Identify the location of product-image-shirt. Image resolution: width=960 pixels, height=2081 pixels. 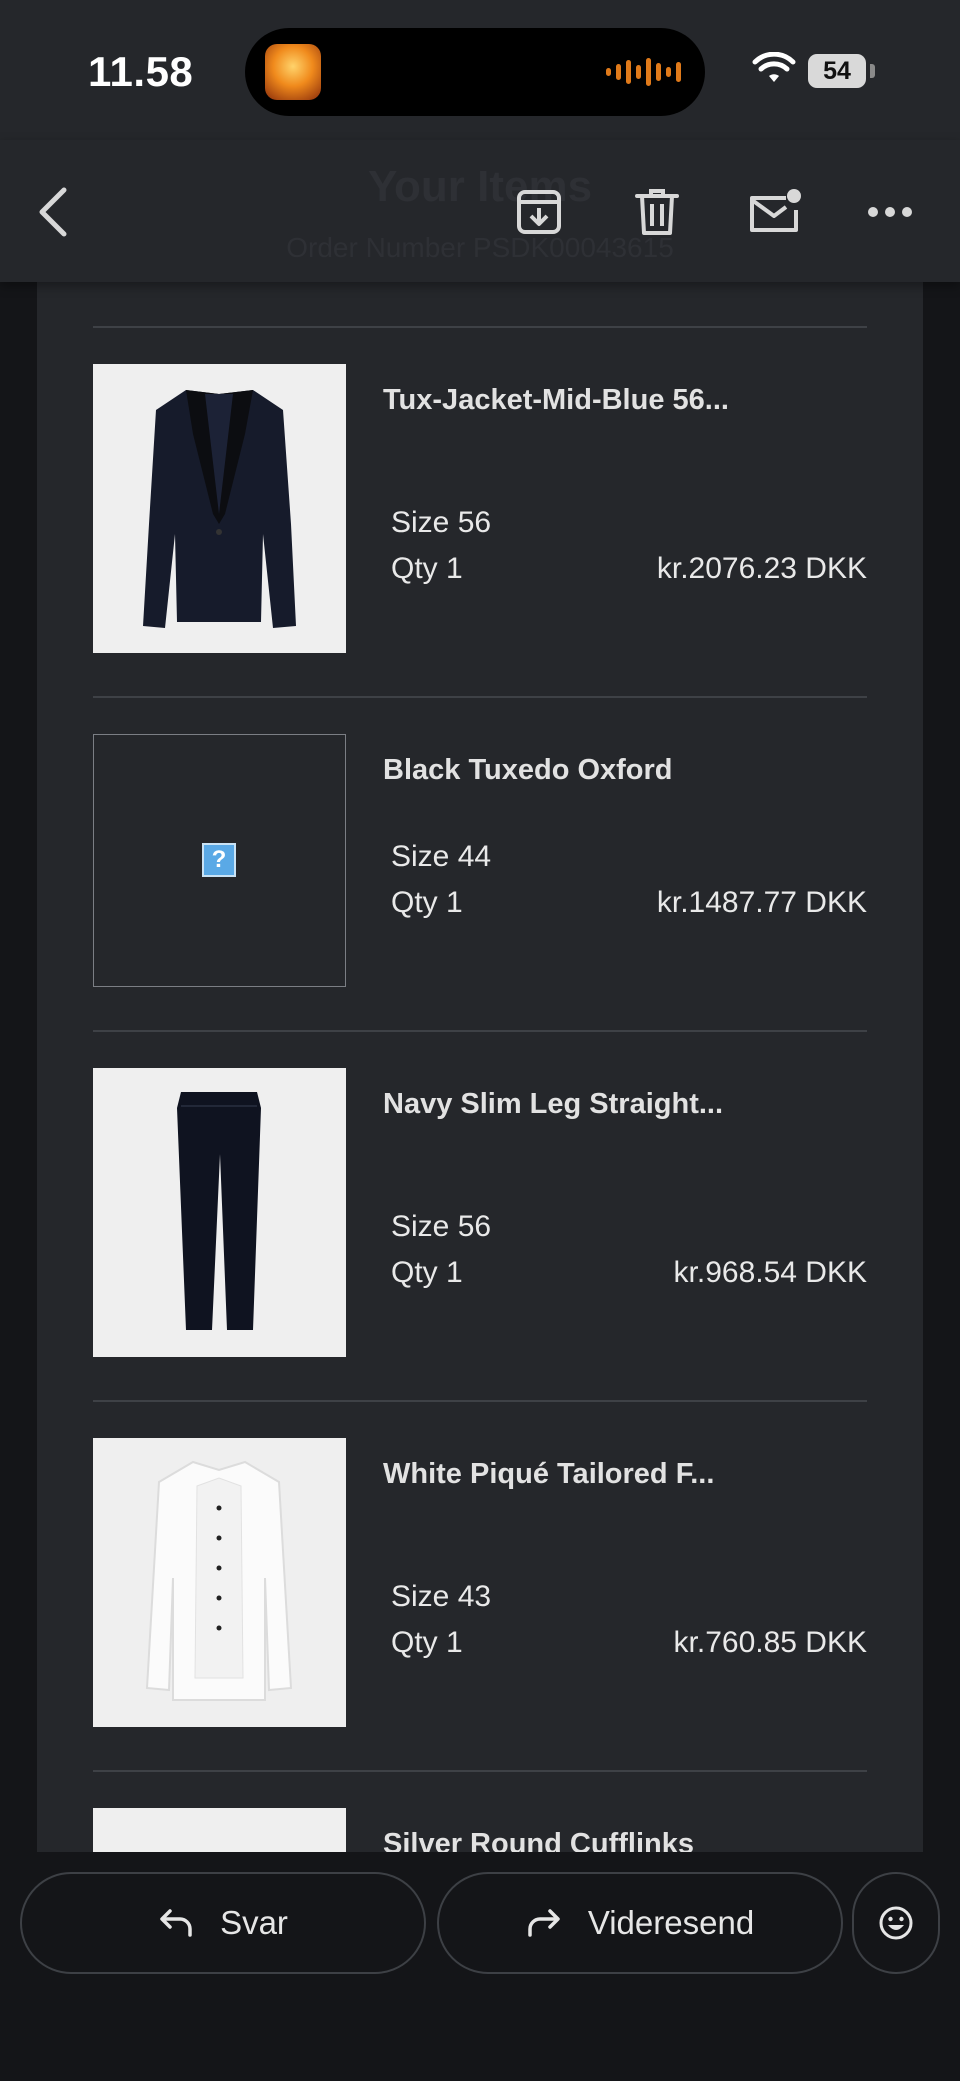
(219, 1582).